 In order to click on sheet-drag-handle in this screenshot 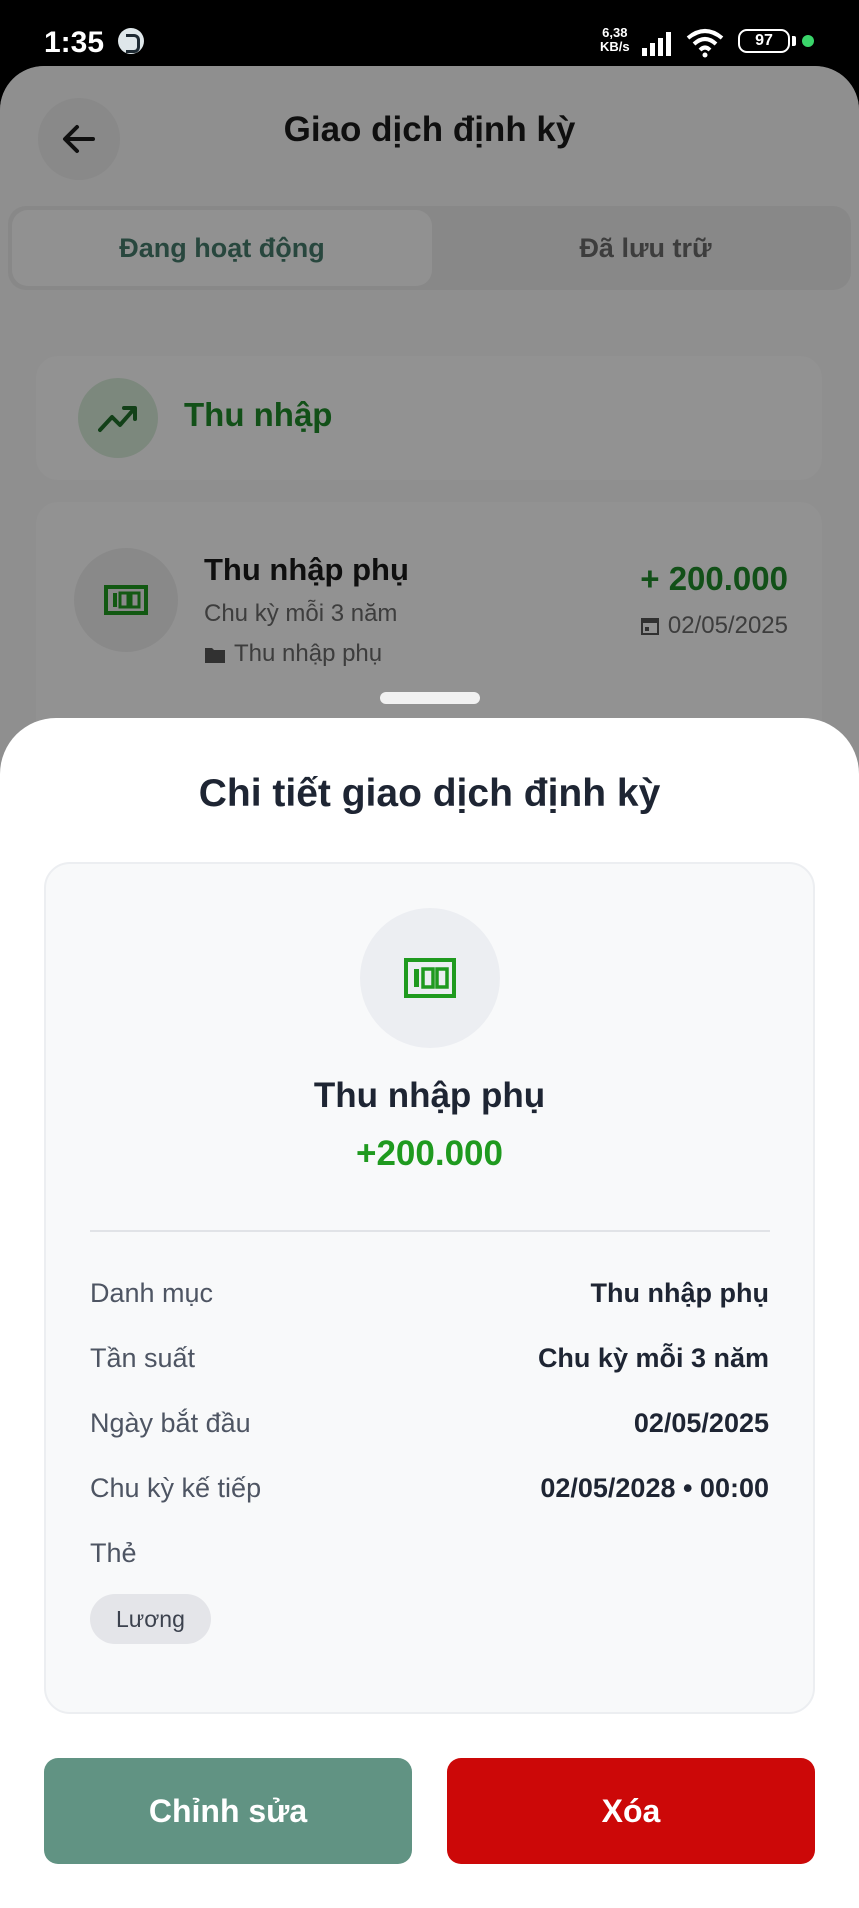, I will do `click(430, 698)`.